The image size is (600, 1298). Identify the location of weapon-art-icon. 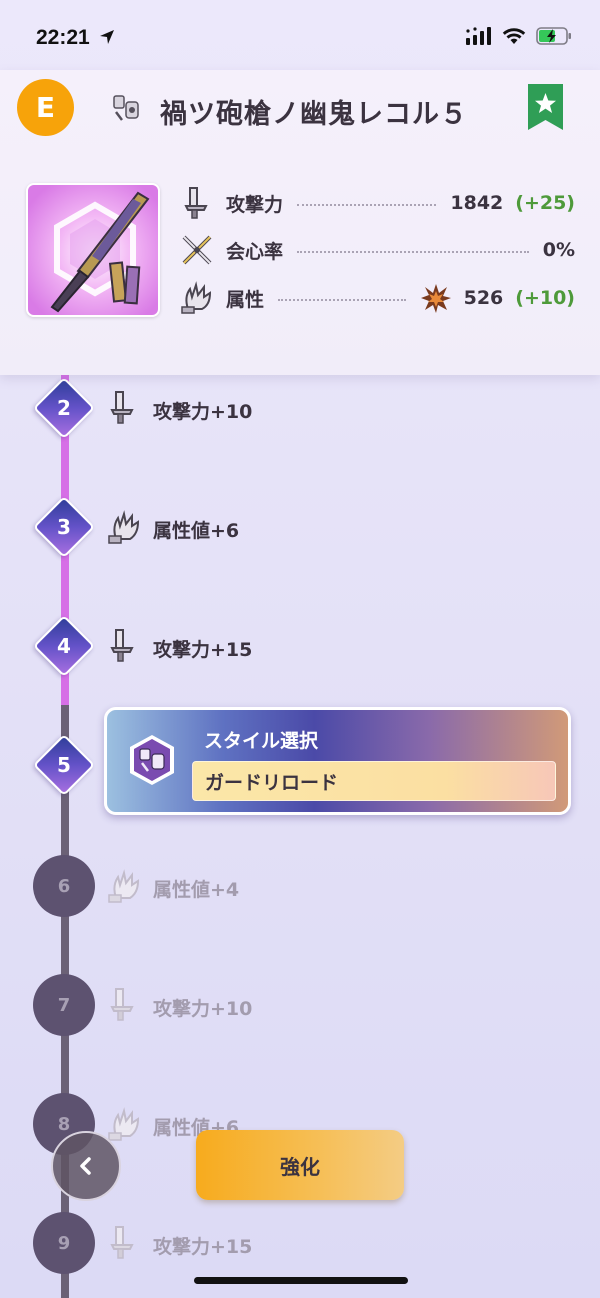
(93, 250).